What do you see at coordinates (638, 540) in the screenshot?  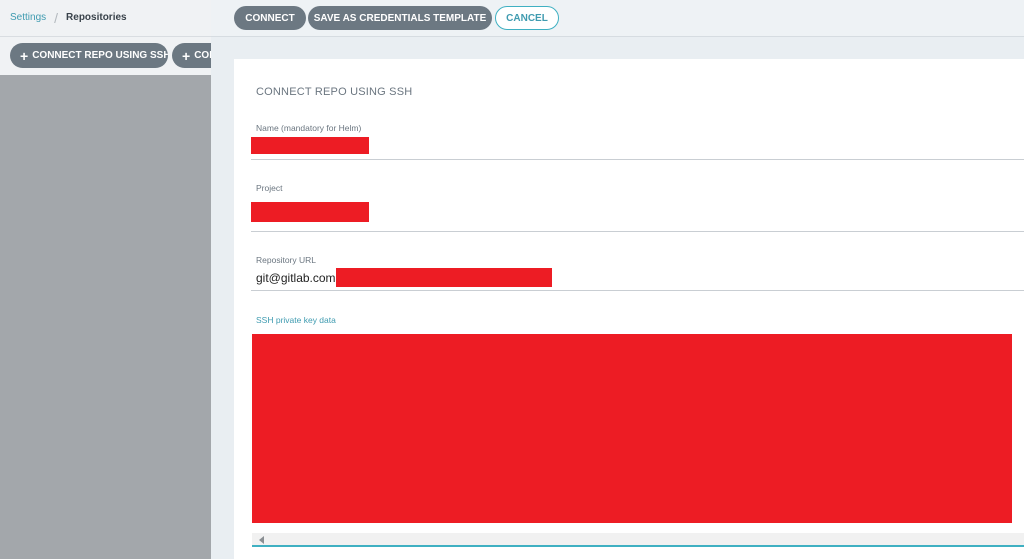 I see `ssh-key-horizontal-scrollbar` at bounding box center [638, 540].